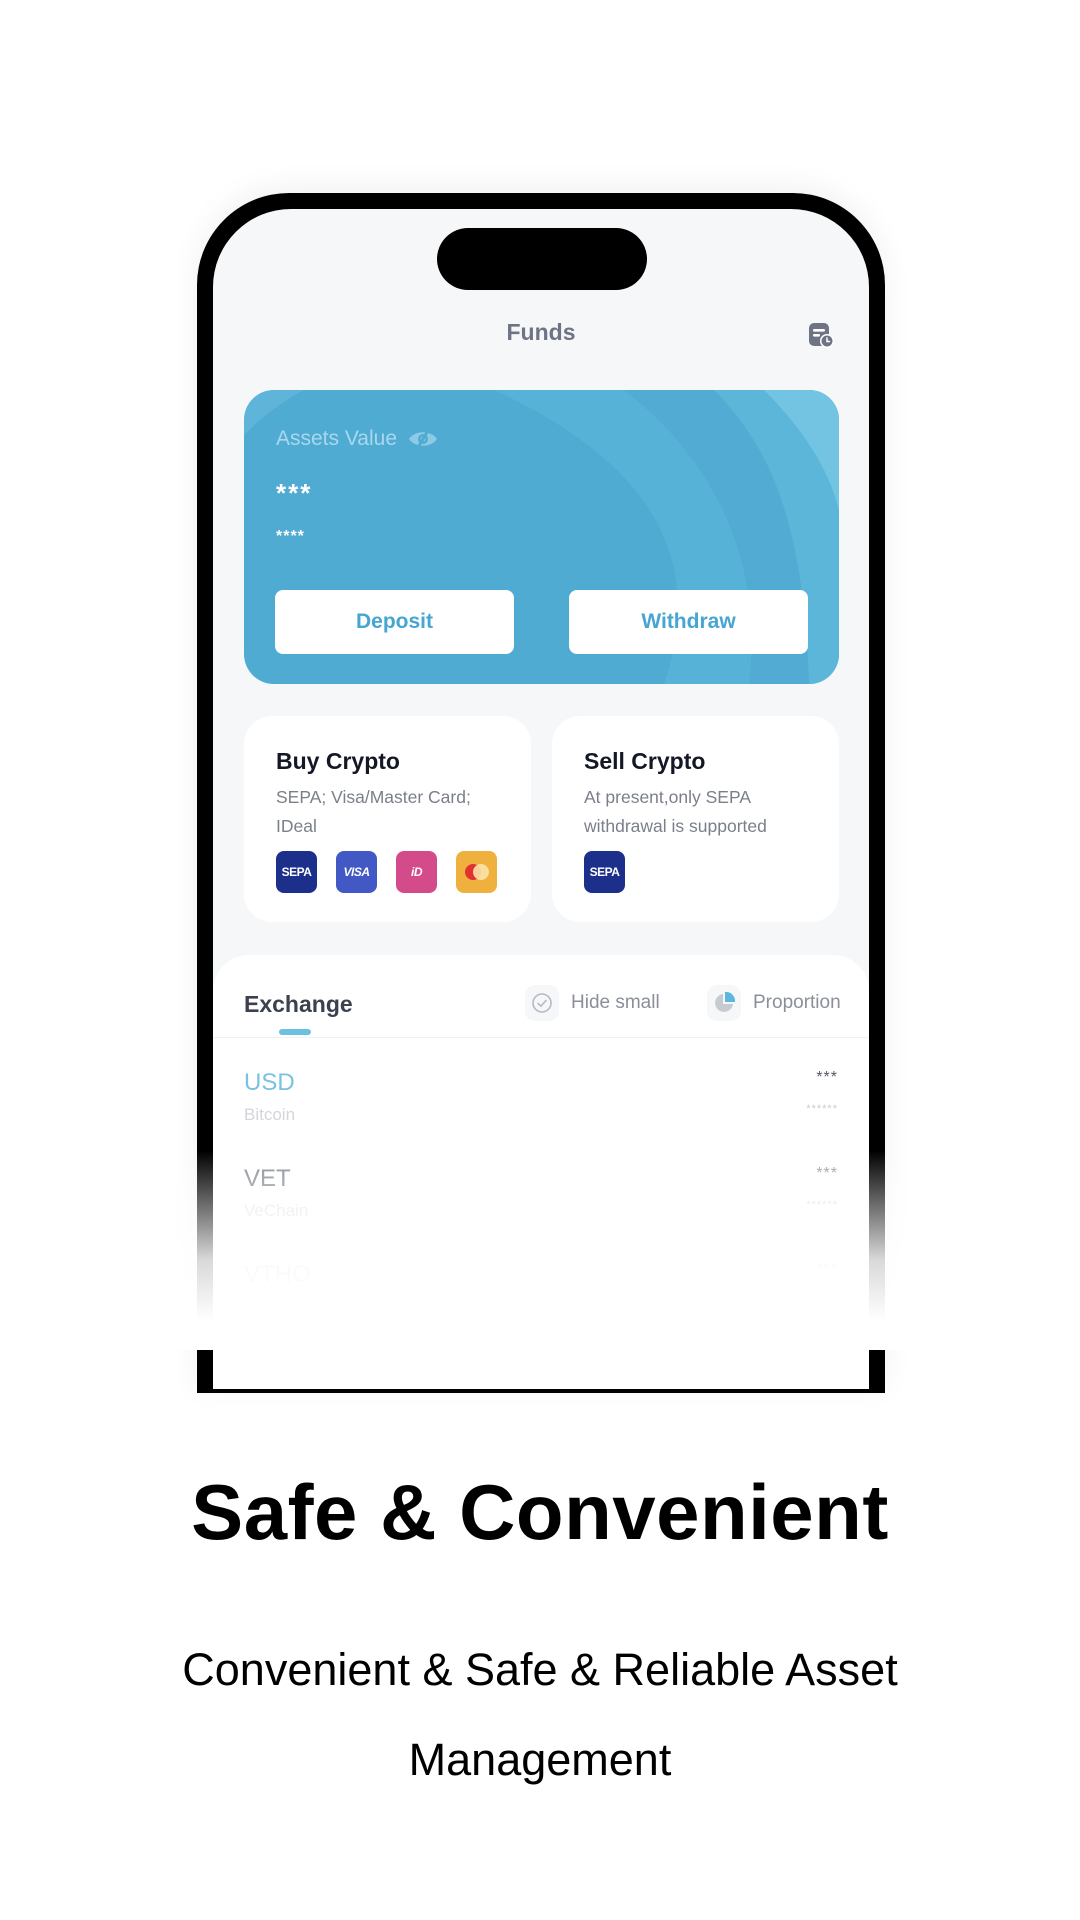  What do you see at coordinates (295, 1032) in the screenshot?
I see `tab-active-indicator` at bounding box center [295, 1032].